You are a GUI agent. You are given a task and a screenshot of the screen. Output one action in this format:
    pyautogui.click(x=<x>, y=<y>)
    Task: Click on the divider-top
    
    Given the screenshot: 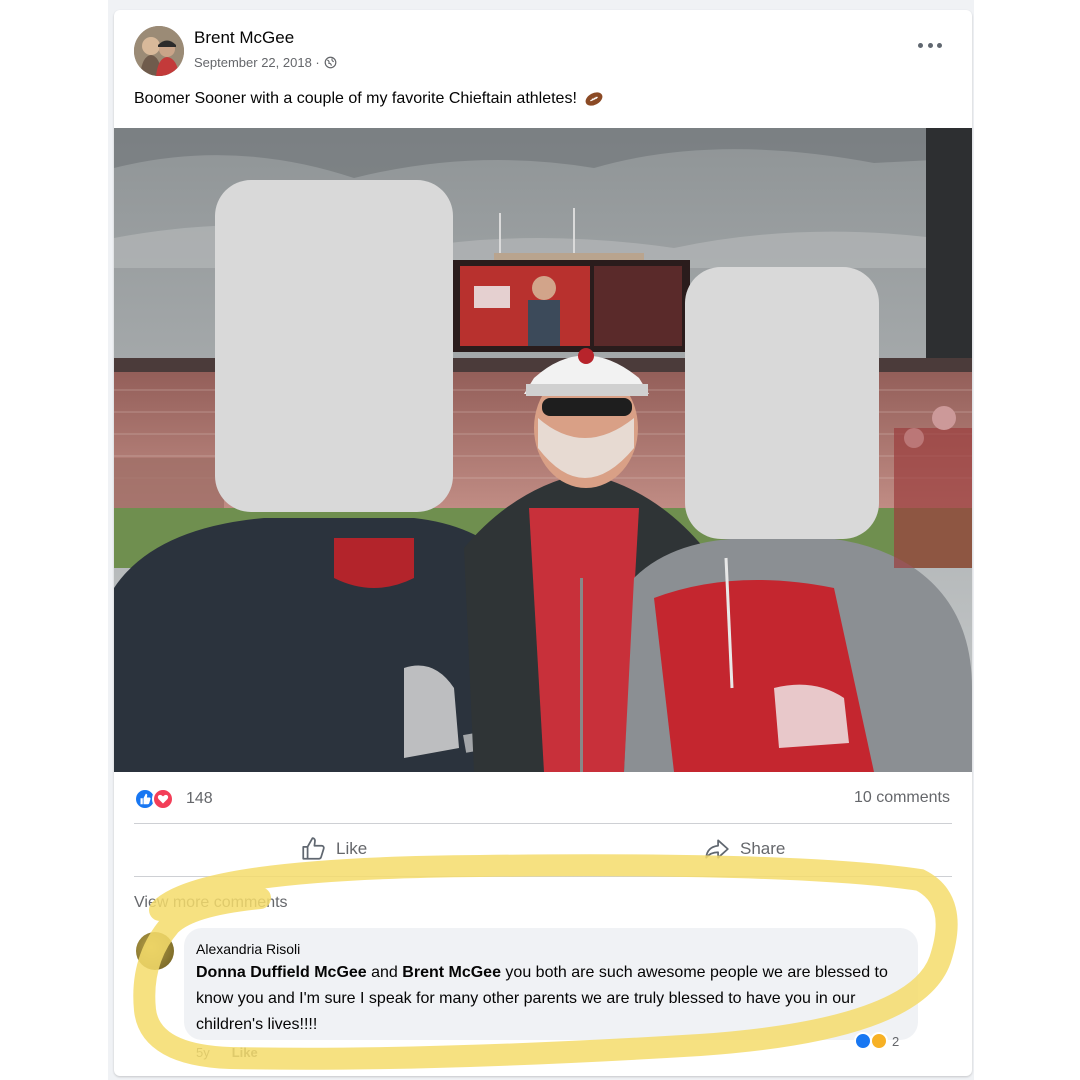 What is the action you would take?
    pyautogui.click(x=543, y=823)
    